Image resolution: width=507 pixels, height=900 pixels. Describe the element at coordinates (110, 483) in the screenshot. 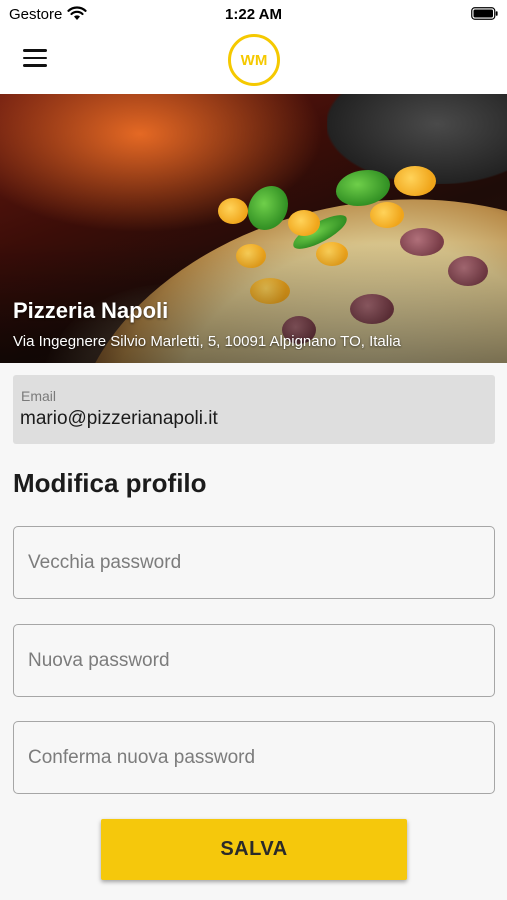

I see `page-title: Modifica profilo` at that location.